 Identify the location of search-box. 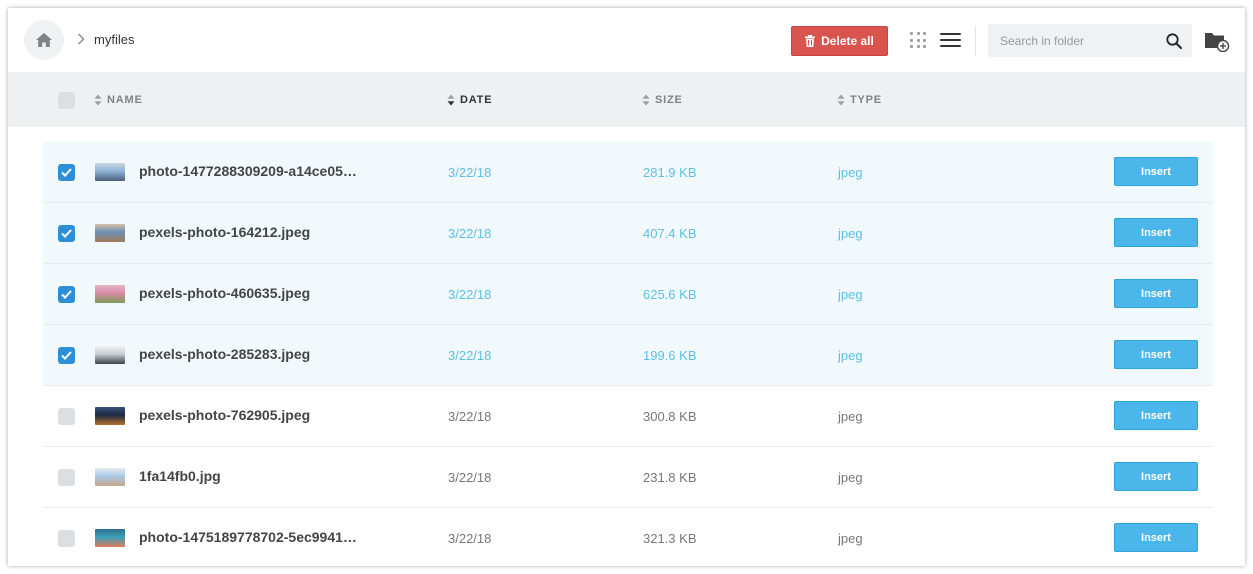
(1090, 40).